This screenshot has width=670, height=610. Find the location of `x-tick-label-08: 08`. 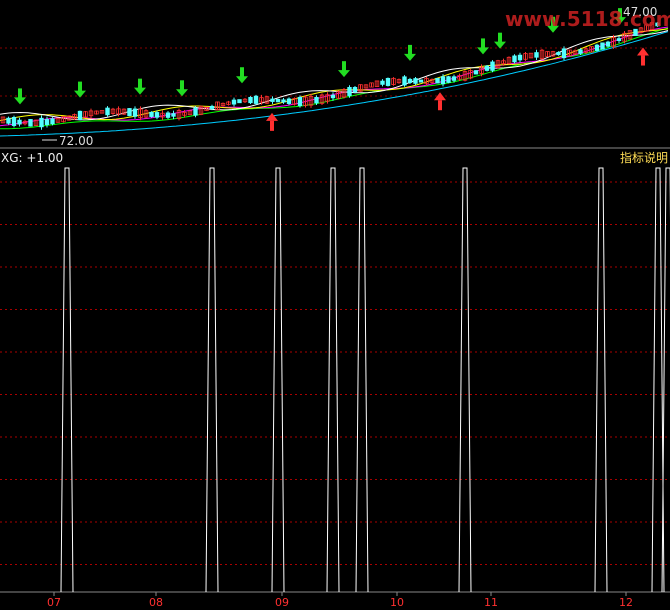

x-tick-label-08: 08 is located at coordinates (156, 602).